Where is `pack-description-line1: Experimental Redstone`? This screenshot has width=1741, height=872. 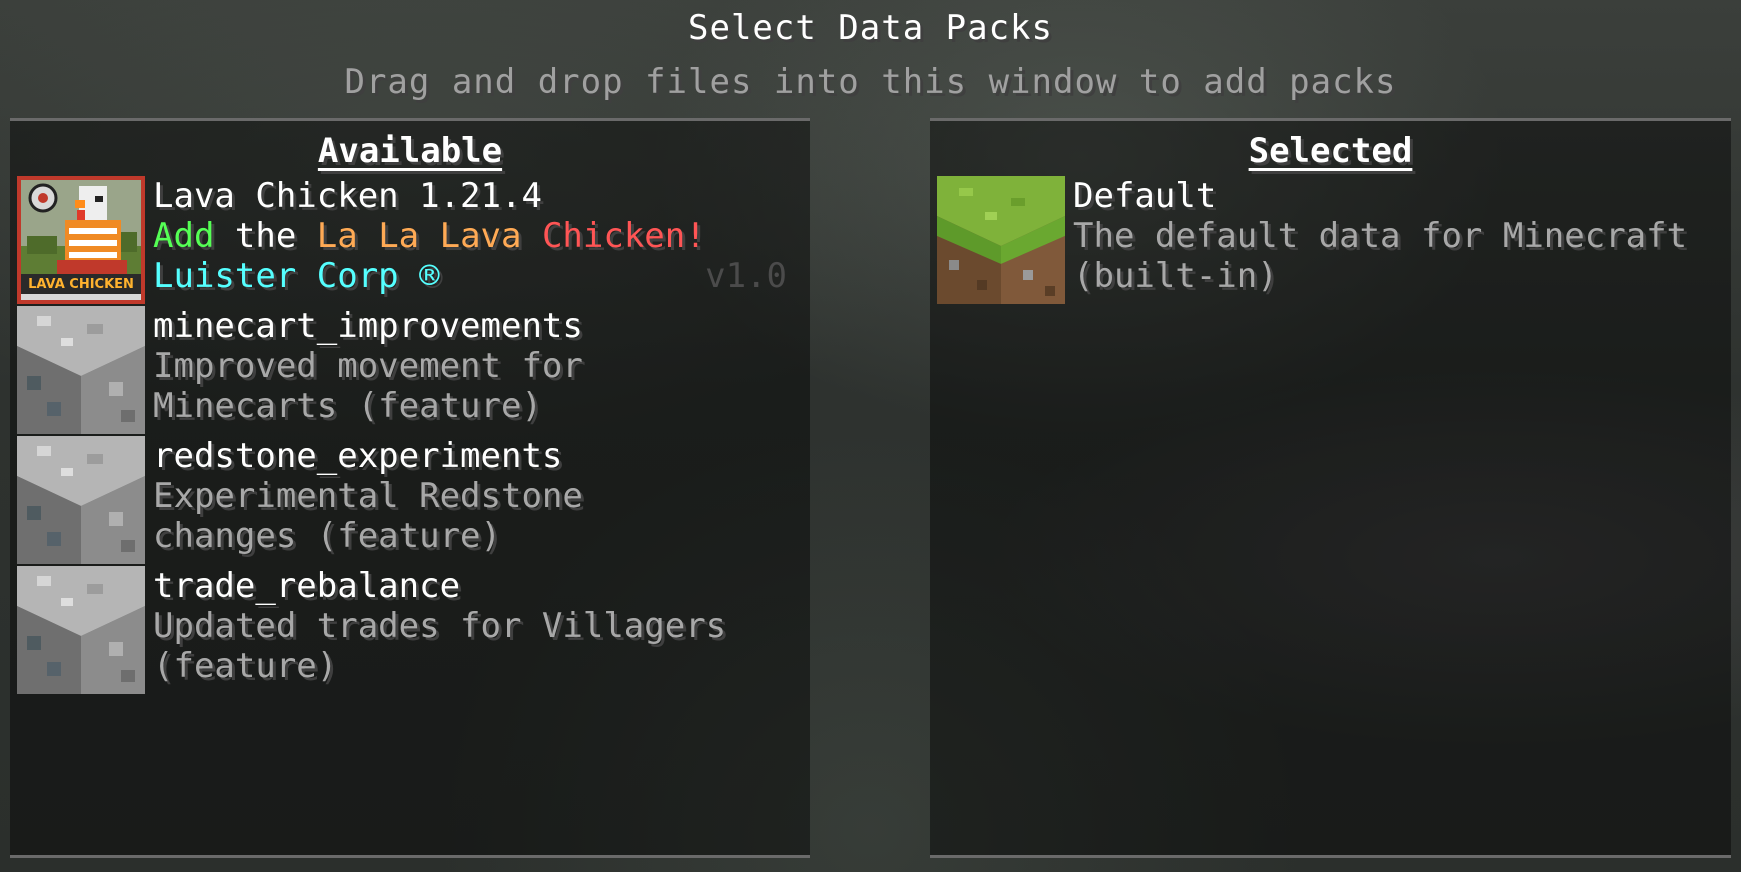
pack-description-line1: Experimental Redstone is located at coordinates (368, 496).